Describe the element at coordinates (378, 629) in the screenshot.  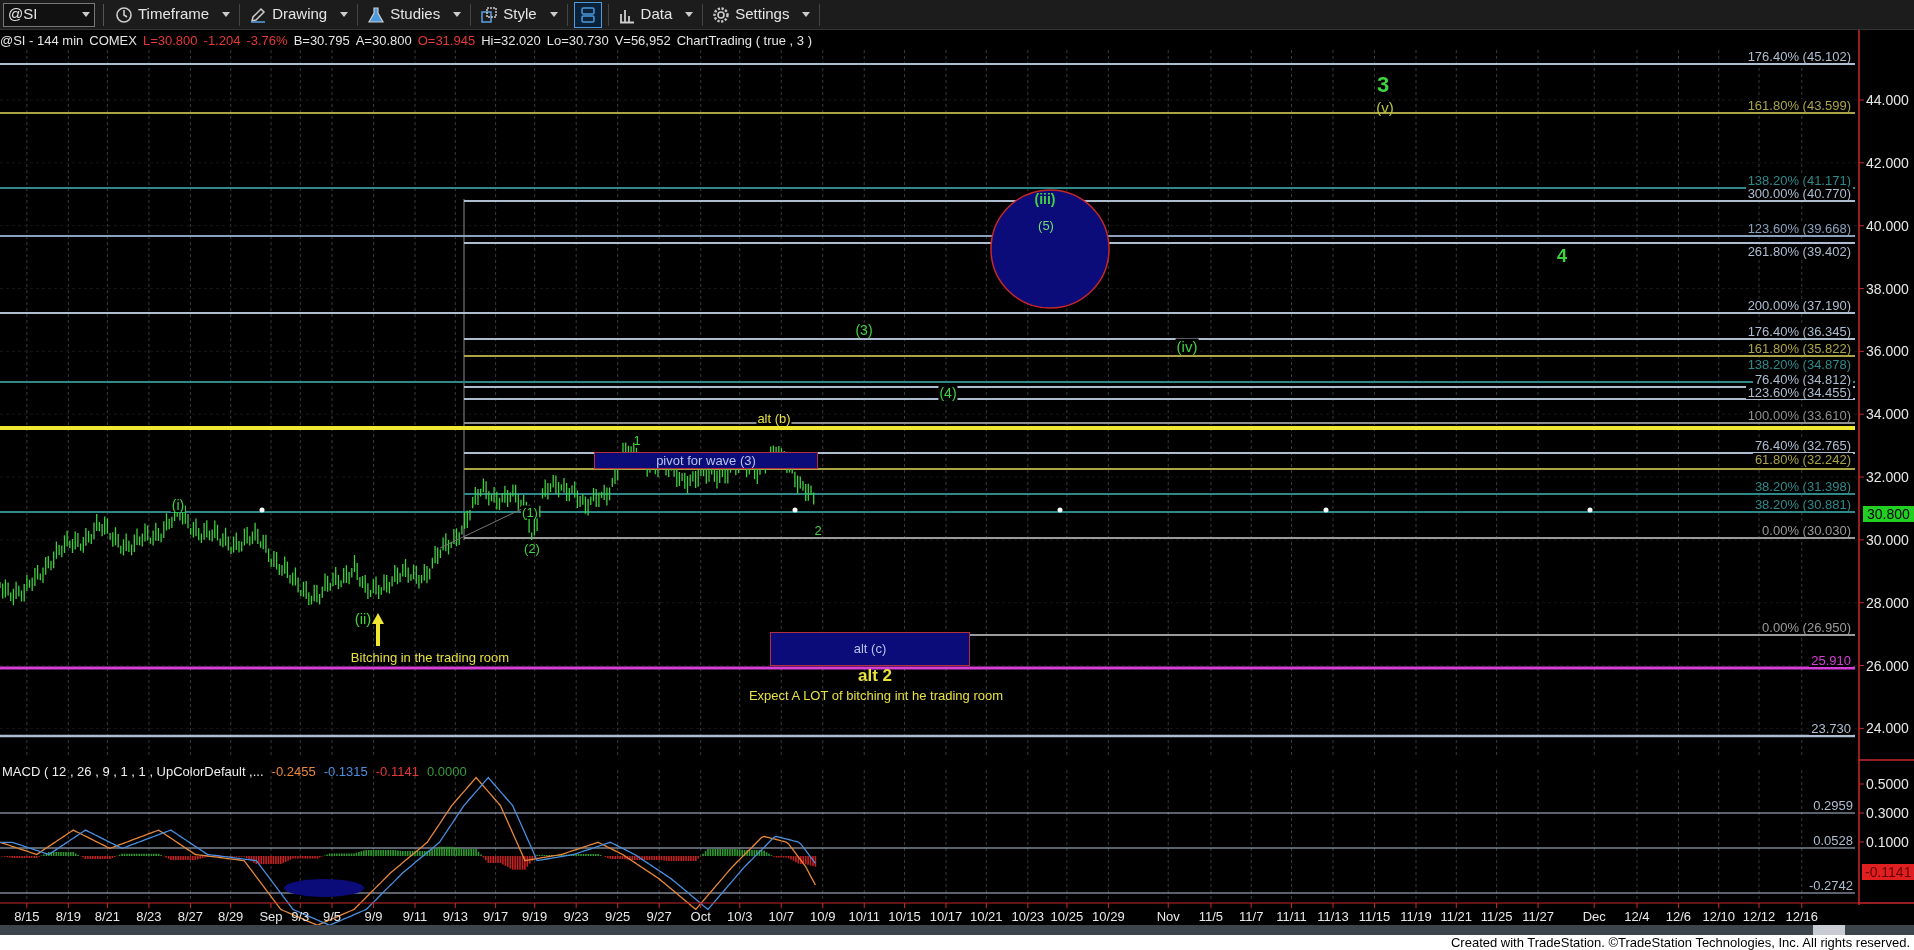
I see `arrow-icon` at that location.